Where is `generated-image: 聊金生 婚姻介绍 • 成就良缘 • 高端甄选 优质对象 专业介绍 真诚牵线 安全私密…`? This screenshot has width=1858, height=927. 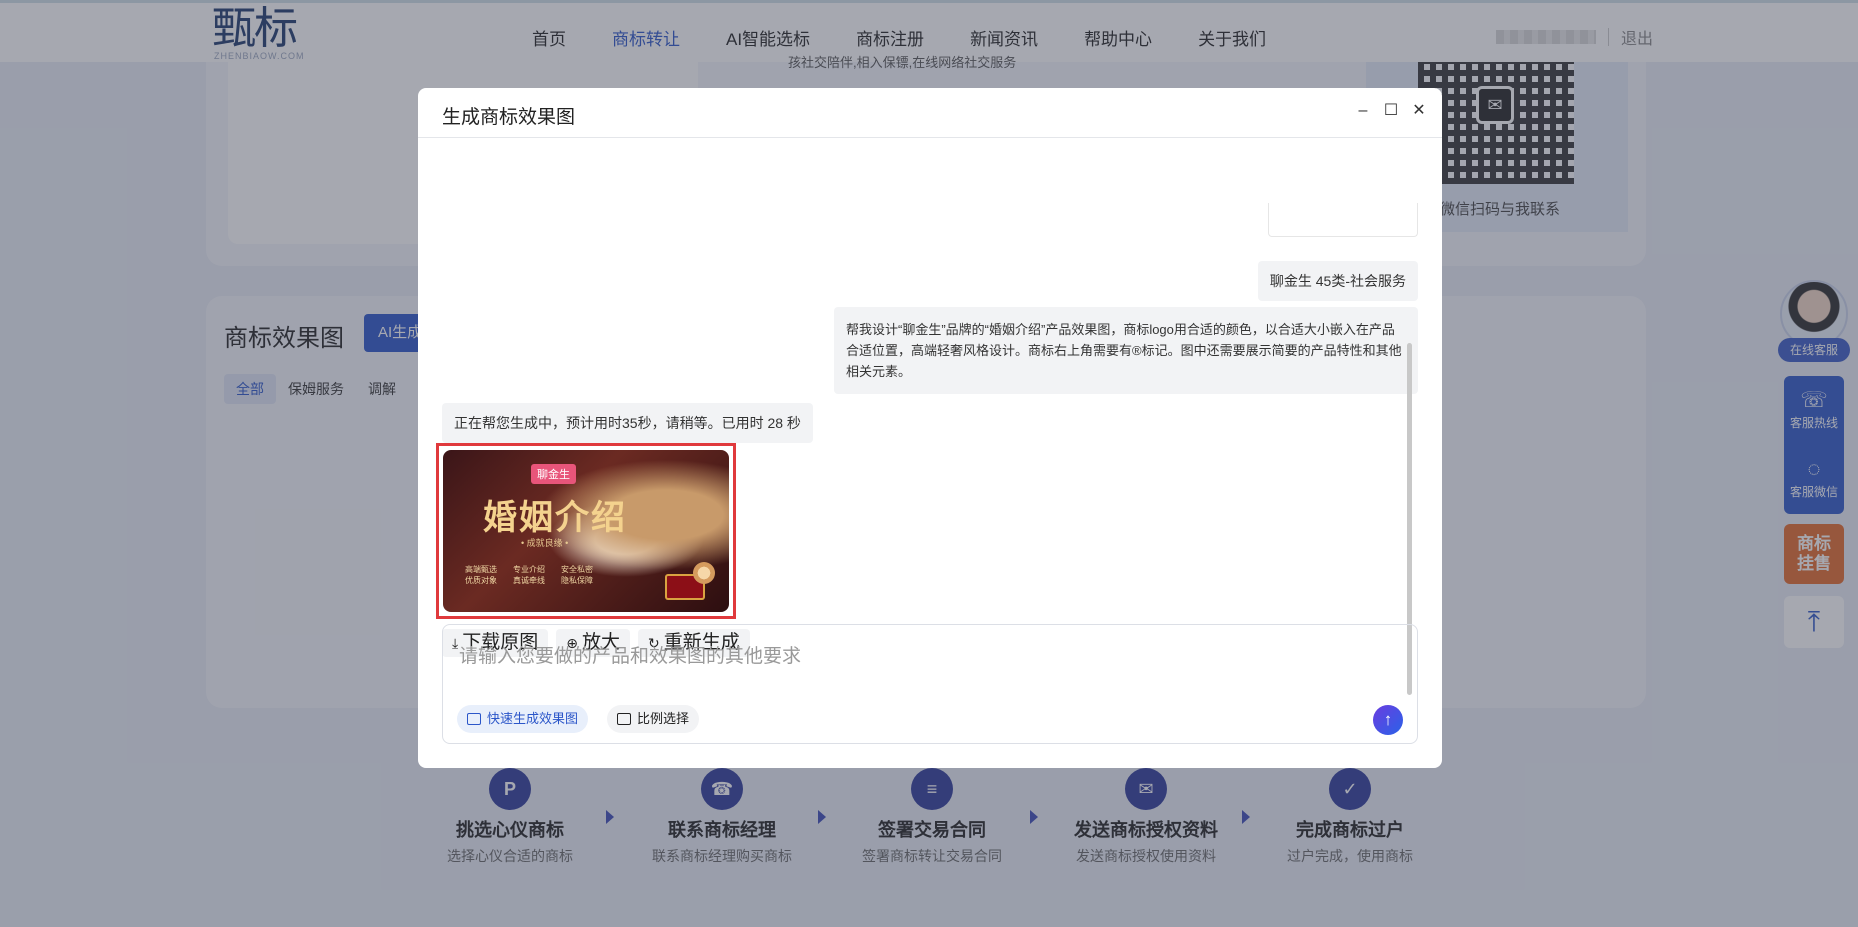
generated-image: 聊金生 婚姻介绍 • 成就良缘 • 高端甄选 优质对象 专业介绍 真诚牵线 安全私密… is located at coordinates (586, 531).